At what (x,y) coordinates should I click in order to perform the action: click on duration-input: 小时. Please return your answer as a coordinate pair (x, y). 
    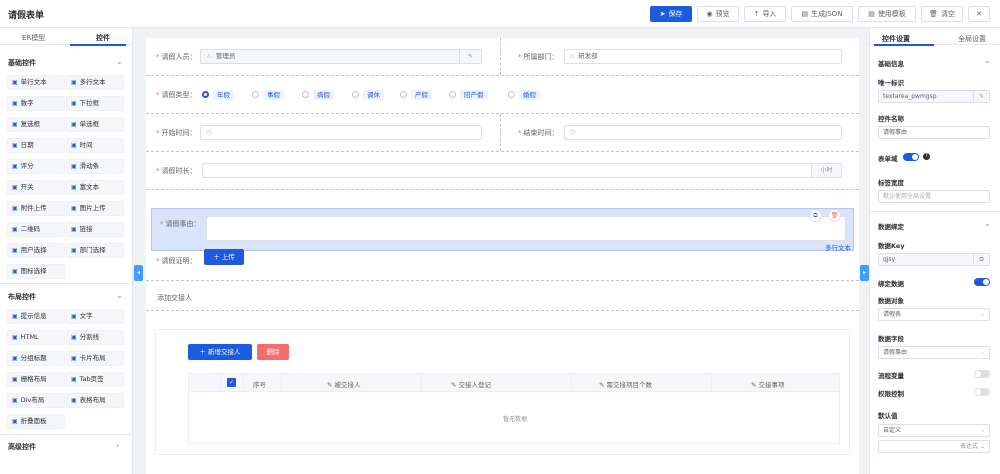
    Looking at the image, I should click on (522, 170).